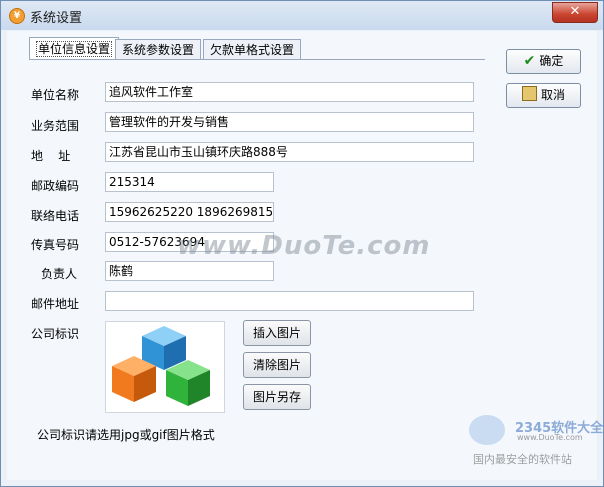 This screenshot has height=487, width=604. I want to click on phone-field: 15962625220 18962698151, so click(189, 212).